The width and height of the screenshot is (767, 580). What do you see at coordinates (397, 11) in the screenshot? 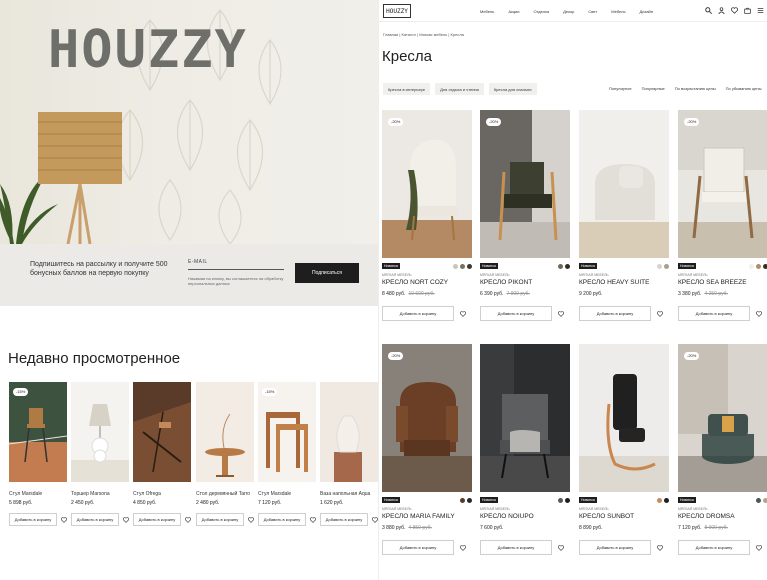
I see `brand-logo: HOUZZY` at bounding box center [397, 11].